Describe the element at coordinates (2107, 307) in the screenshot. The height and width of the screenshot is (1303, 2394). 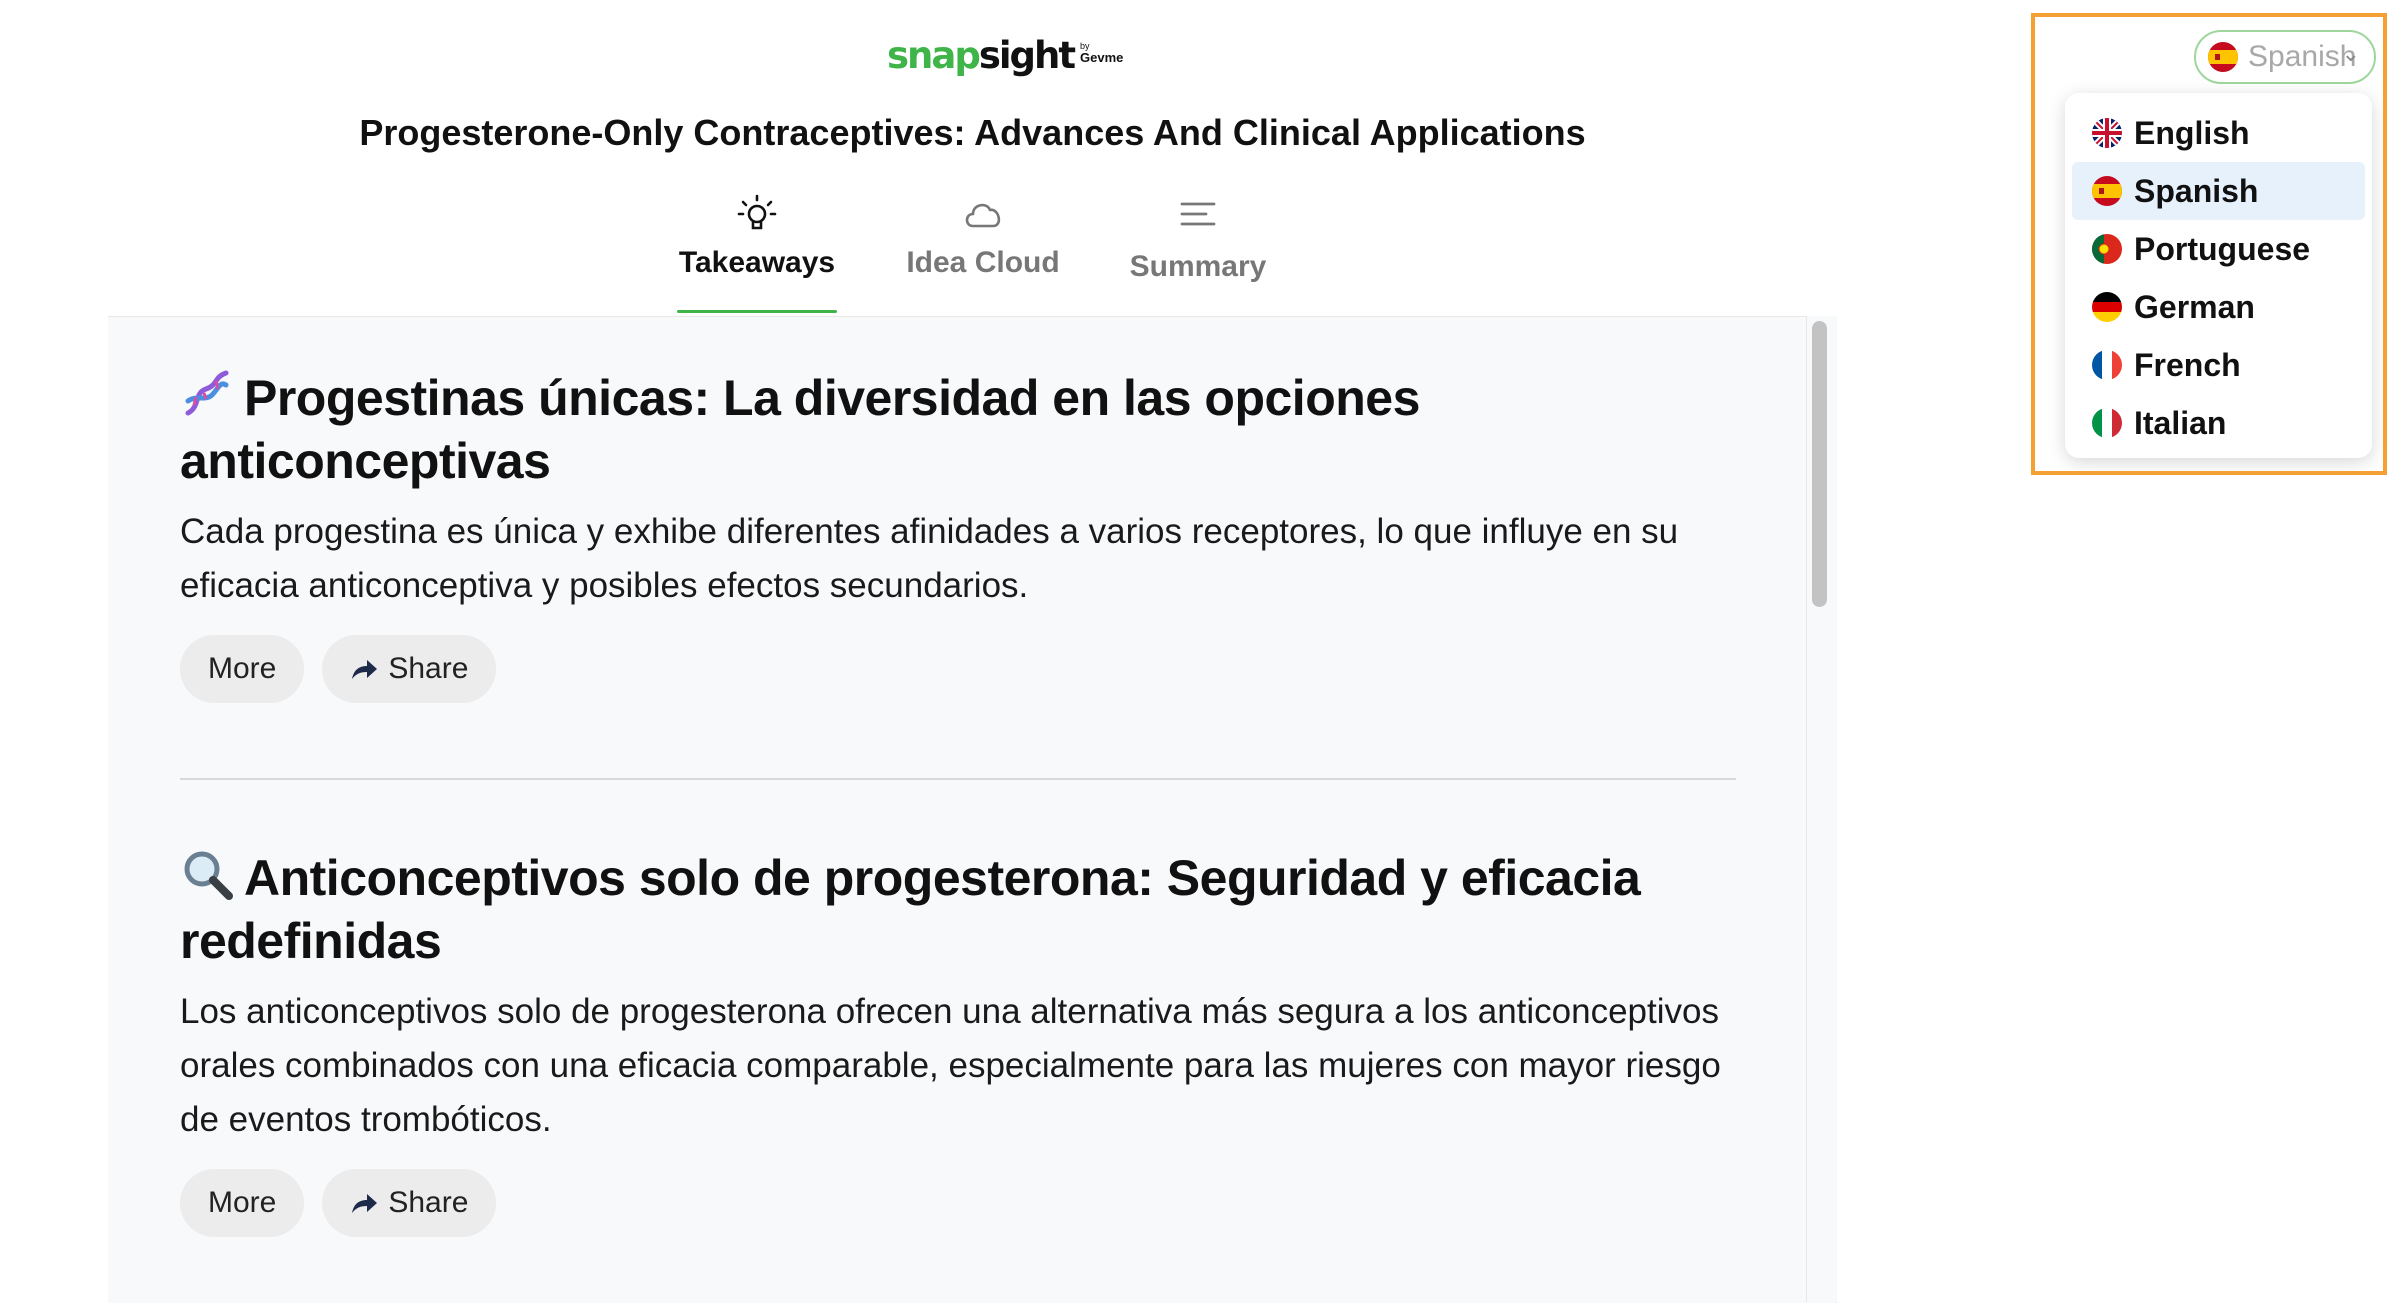
I see `germany-flag-icon` at that location.